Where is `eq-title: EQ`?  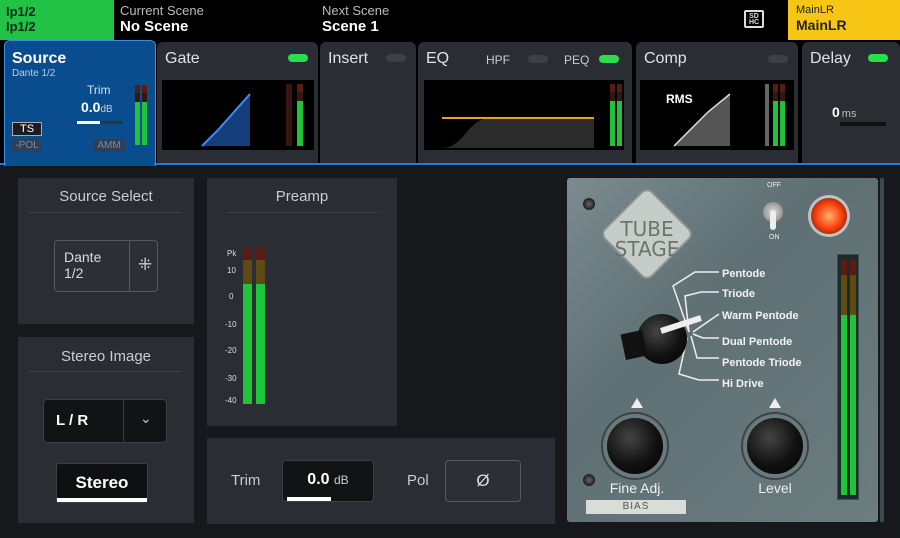 eq-title: EQ is located at coordinates (438, 58).